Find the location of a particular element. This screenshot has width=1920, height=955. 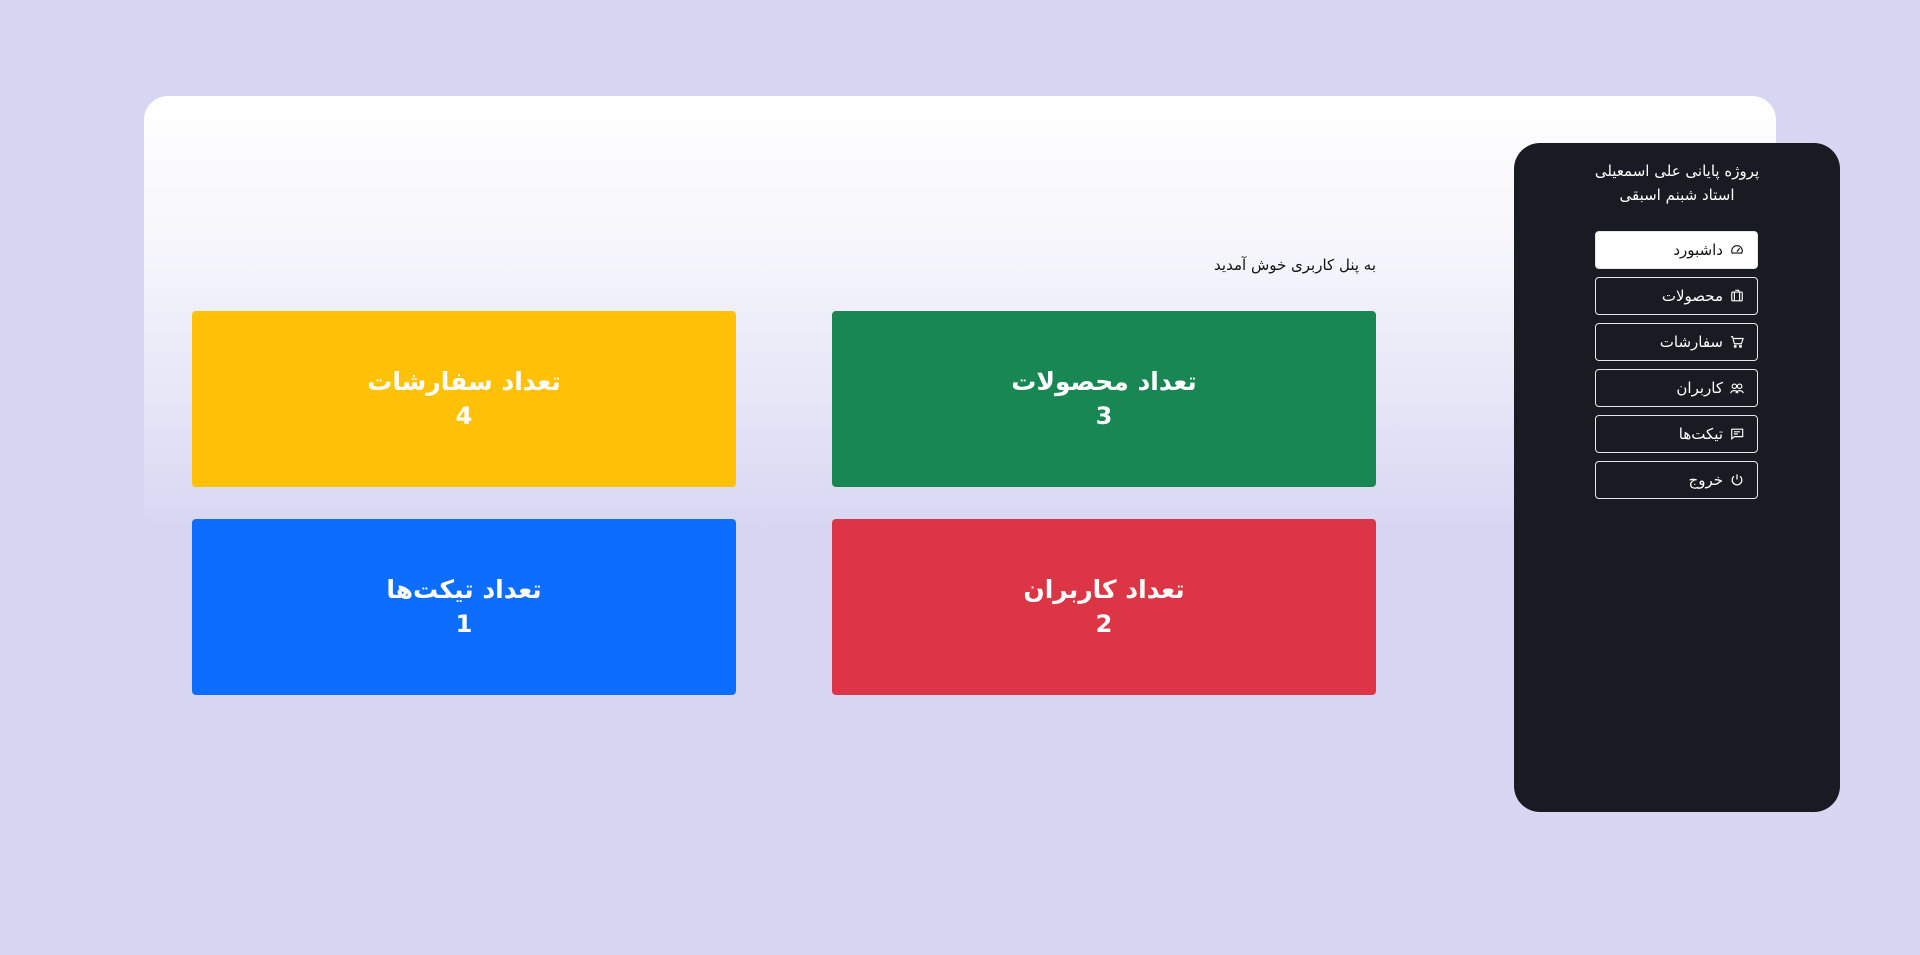

sidebar-item-logout: خروج is located at coordinates (1676, 480).